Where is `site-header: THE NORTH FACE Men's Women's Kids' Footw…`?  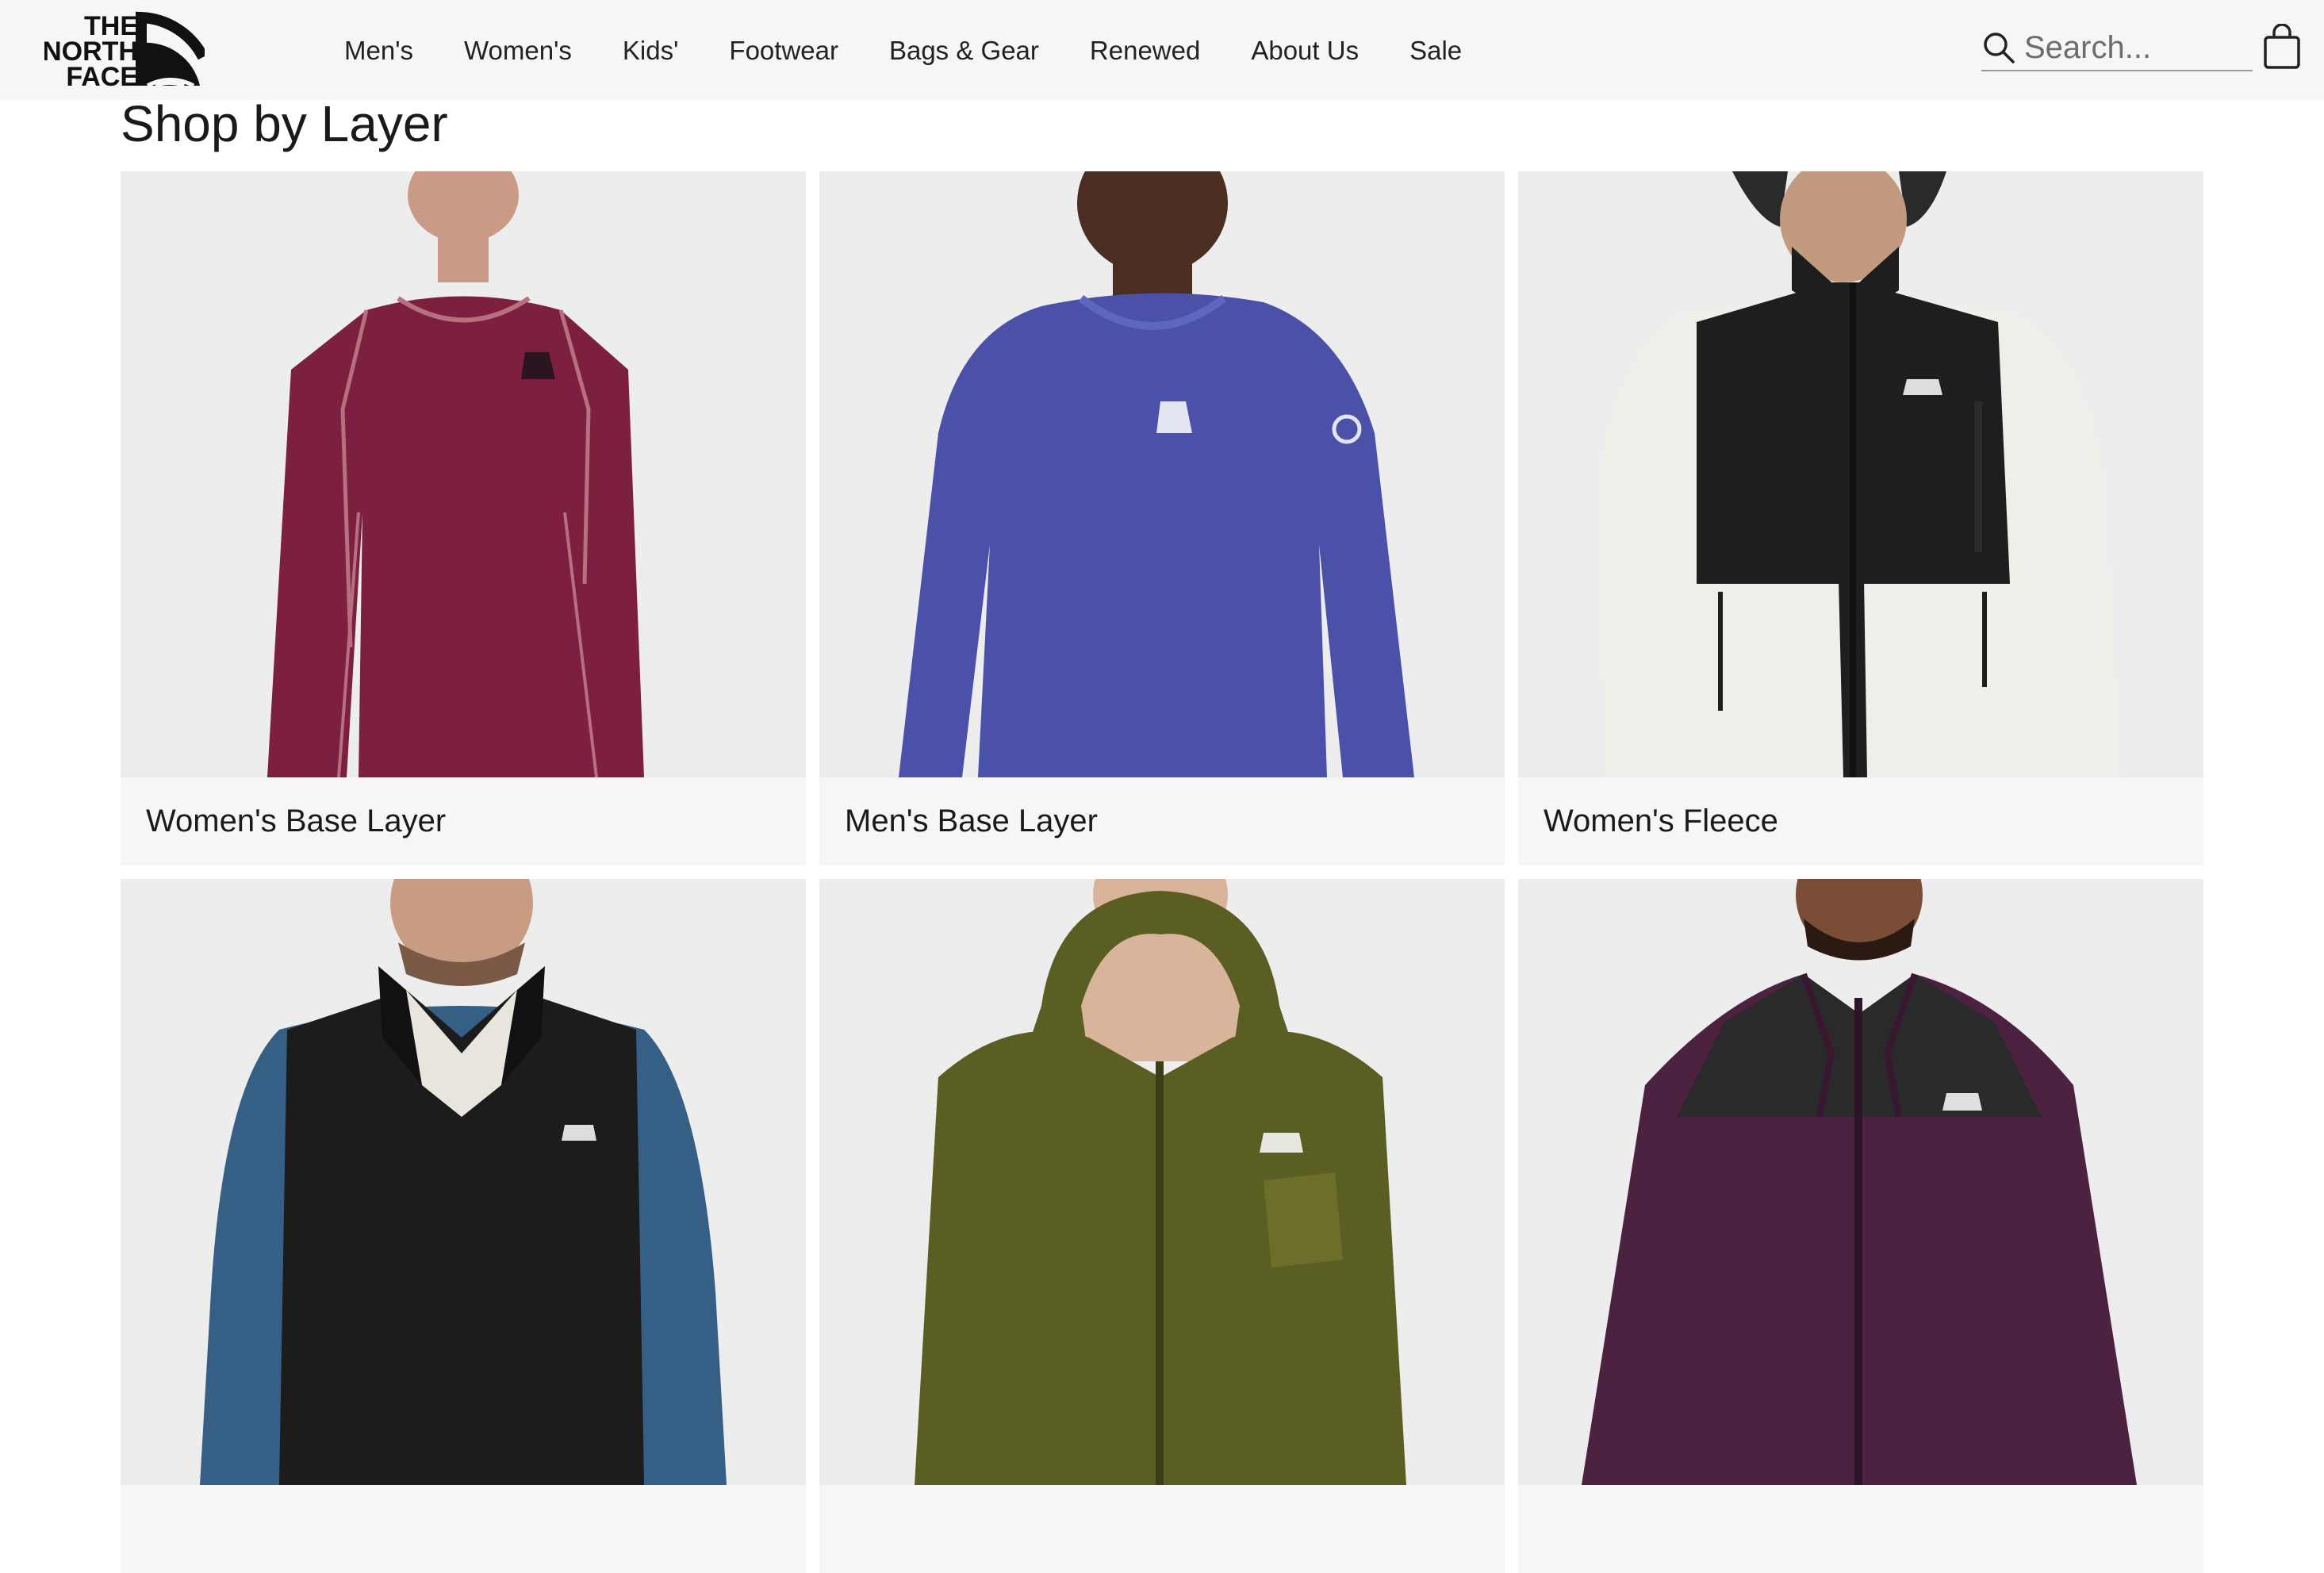
site-header: THE NORTH FACE Men's Women's Kids' Footw… is located at coordinates (1162, 50).